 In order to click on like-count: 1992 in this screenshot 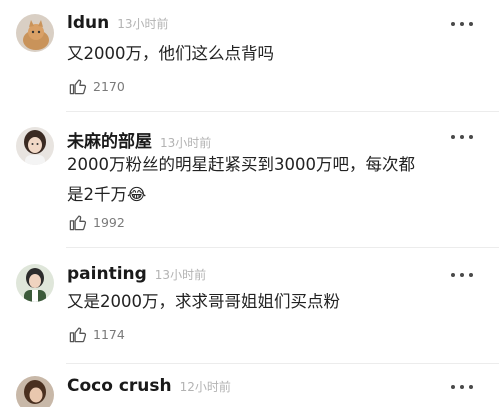, I will do `click(109, 222)`.